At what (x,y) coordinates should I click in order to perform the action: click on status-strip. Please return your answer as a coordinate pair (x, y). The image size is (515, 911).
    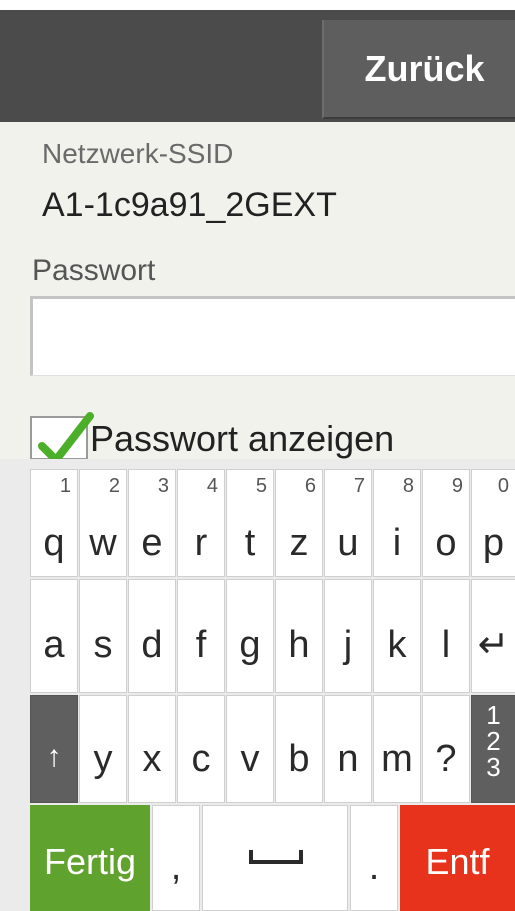
    Looking at the image, I should click on (257, 5).